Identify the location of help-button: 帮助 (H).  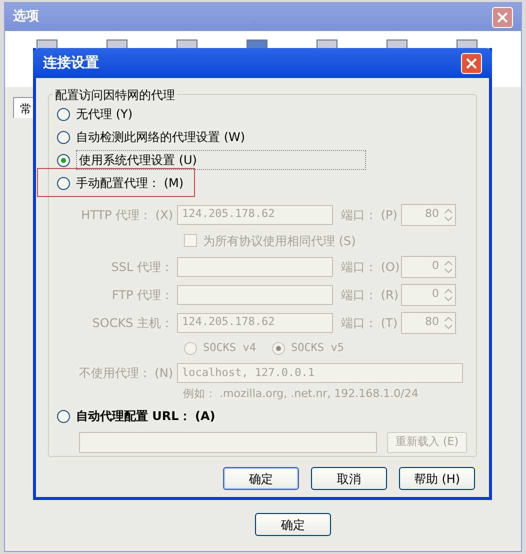
(437, 478).